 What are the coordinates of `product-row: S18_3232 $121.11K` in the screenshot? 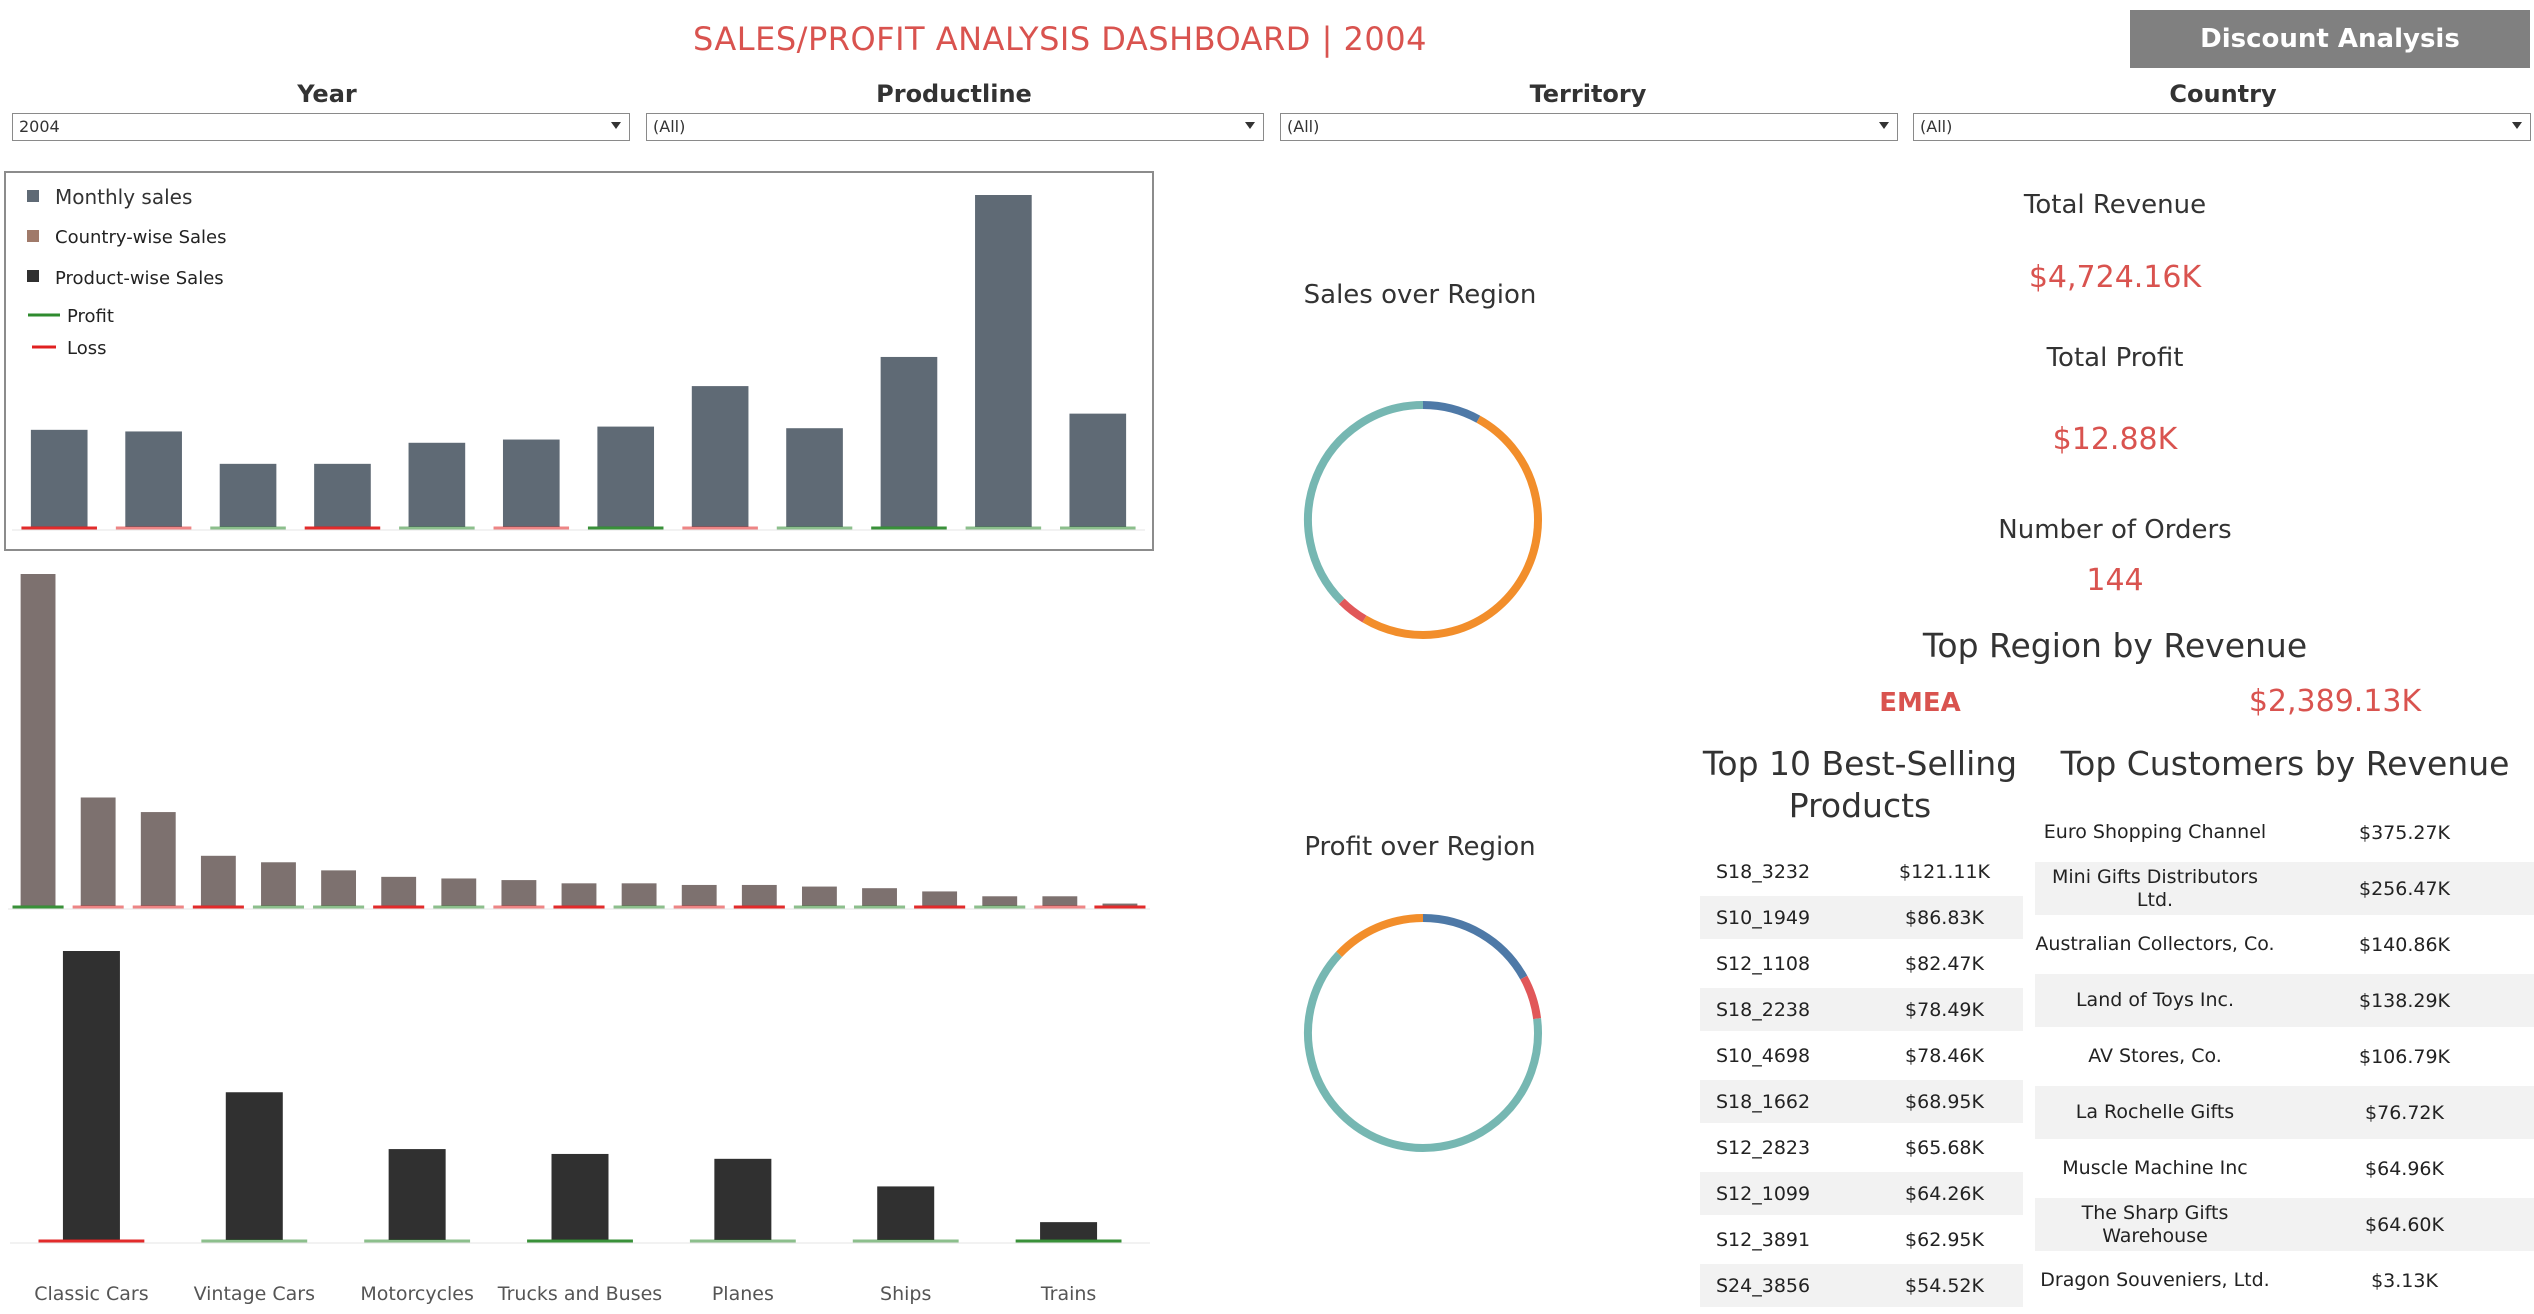 It's located at (1861, 871).